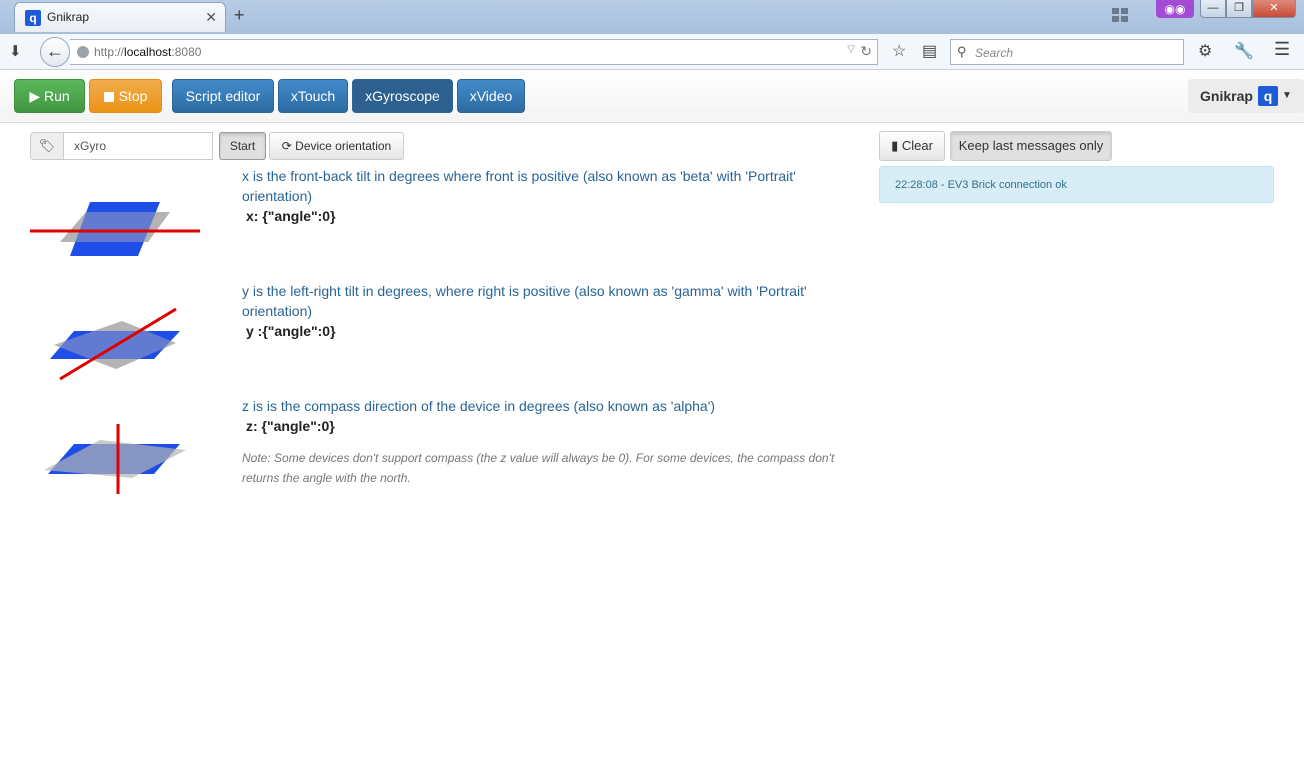 The width and height of the screenshot is (1304, 768). I want to click on caret-down-icon: ▼, so click(1287, 95).